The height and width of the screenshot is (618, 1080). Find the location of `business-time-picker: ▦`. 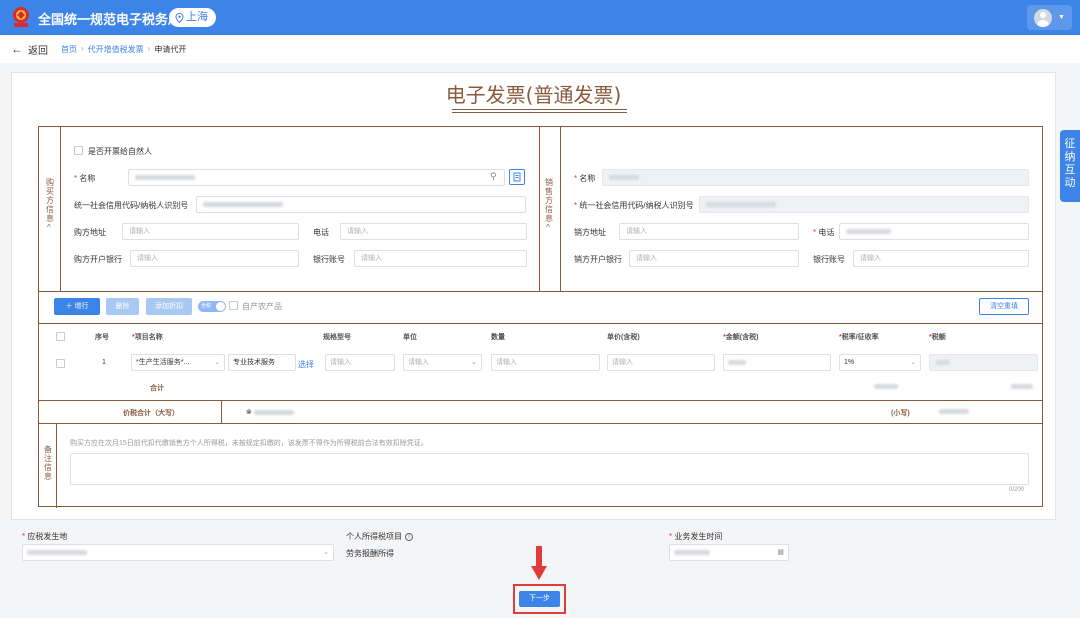

business-time-picker: ▦ is located at coordinates (729, 552).